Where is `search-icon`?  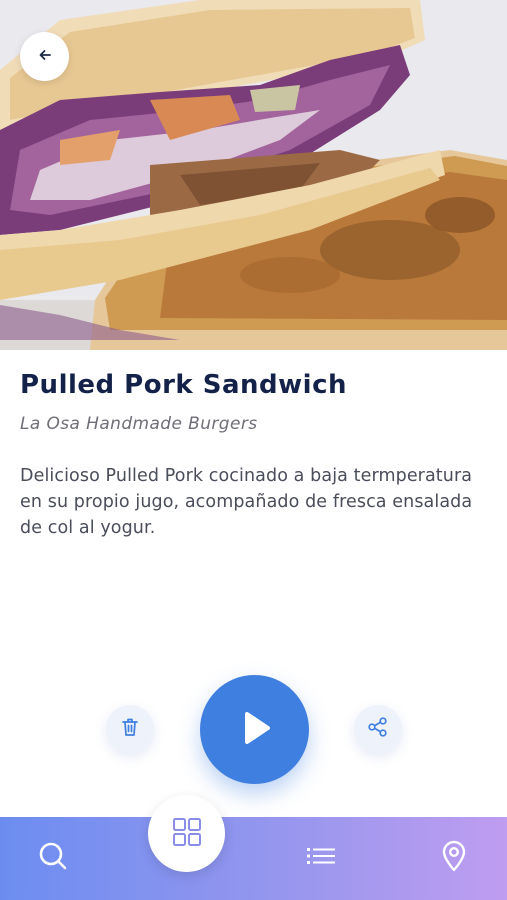 search-icon is located at coordinates (53, 858).